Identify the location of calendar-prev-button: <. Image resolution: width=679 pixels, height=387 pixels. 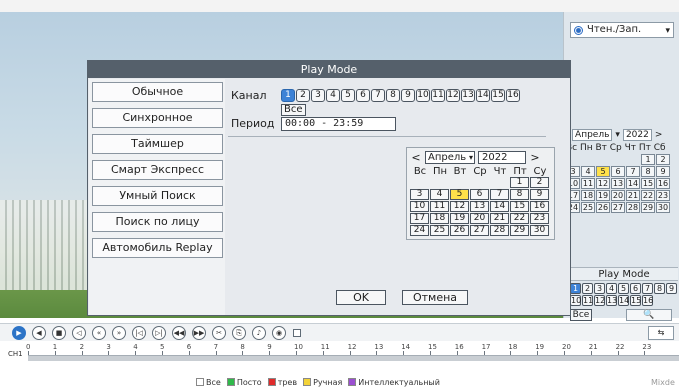
(416, 157).